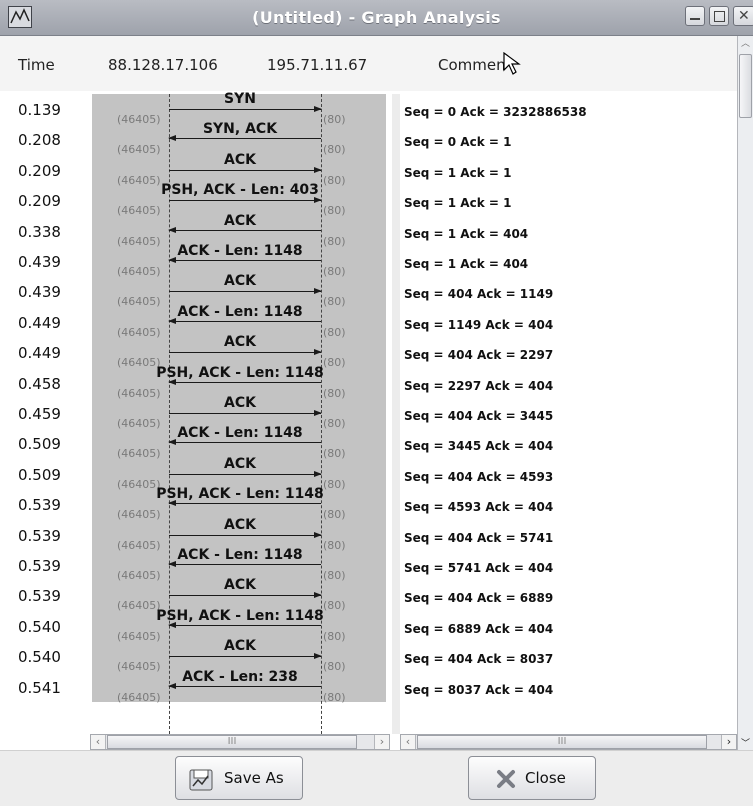 This screenshot has width=753, height=806. What do you see at coordinates (743, 16) in the screenshot?
I see `close-window-button: ✕` at bounding box center [743, 16].